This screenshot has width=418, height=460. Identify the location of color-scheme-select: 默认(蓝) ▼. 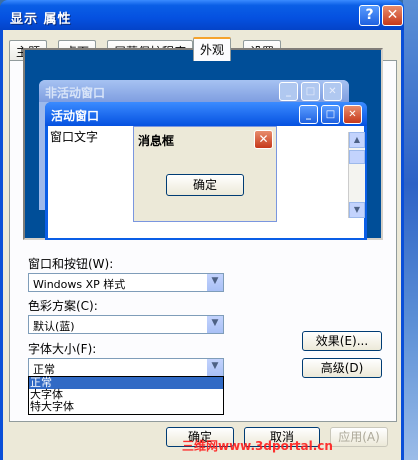
(126, 324).